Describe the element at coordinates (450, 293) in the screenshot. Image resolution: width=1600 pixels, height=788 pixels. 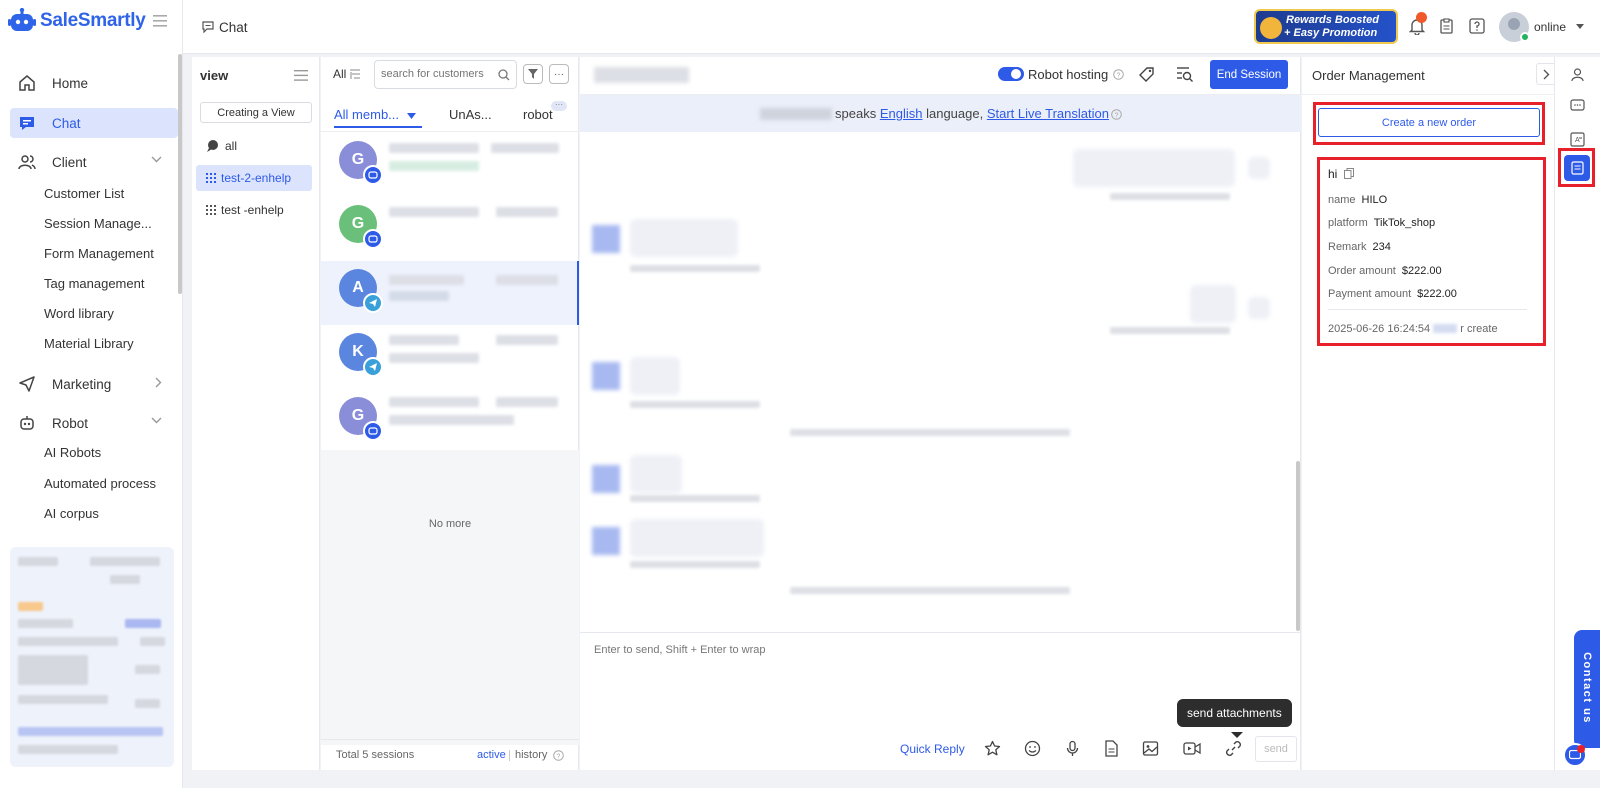
I see `list-item-selected: A` at that location.